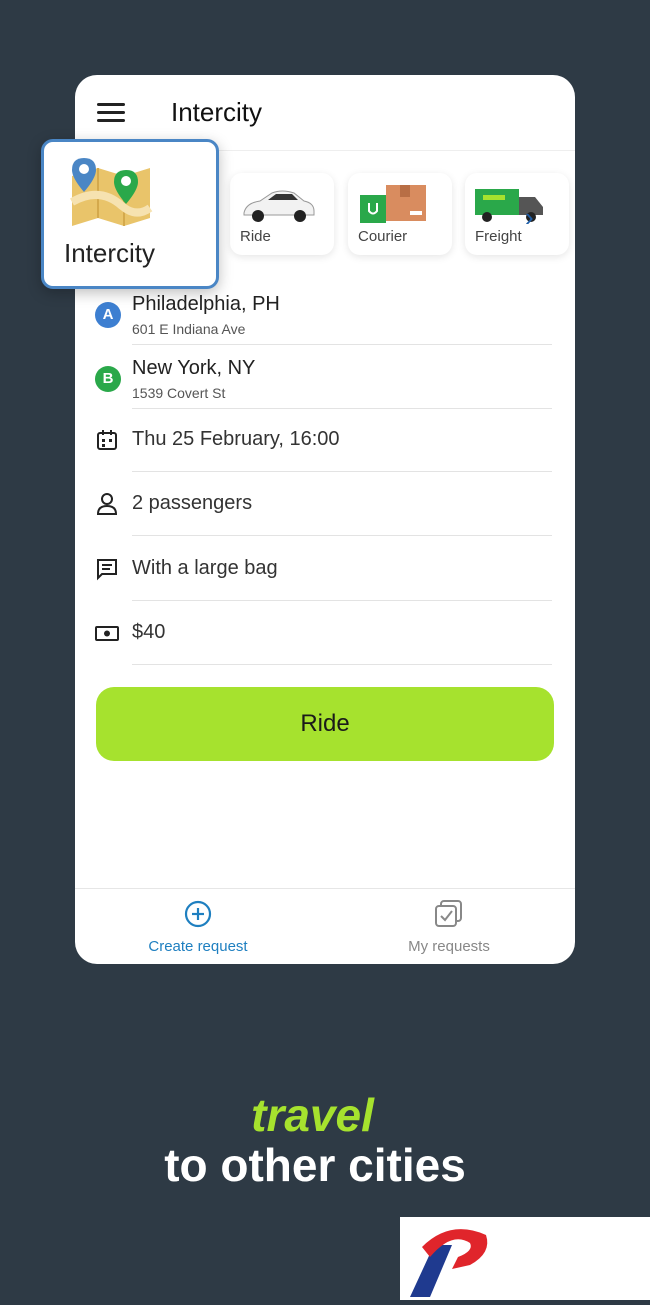  I want to click on to-city: New York, NY, so click(194, 368).